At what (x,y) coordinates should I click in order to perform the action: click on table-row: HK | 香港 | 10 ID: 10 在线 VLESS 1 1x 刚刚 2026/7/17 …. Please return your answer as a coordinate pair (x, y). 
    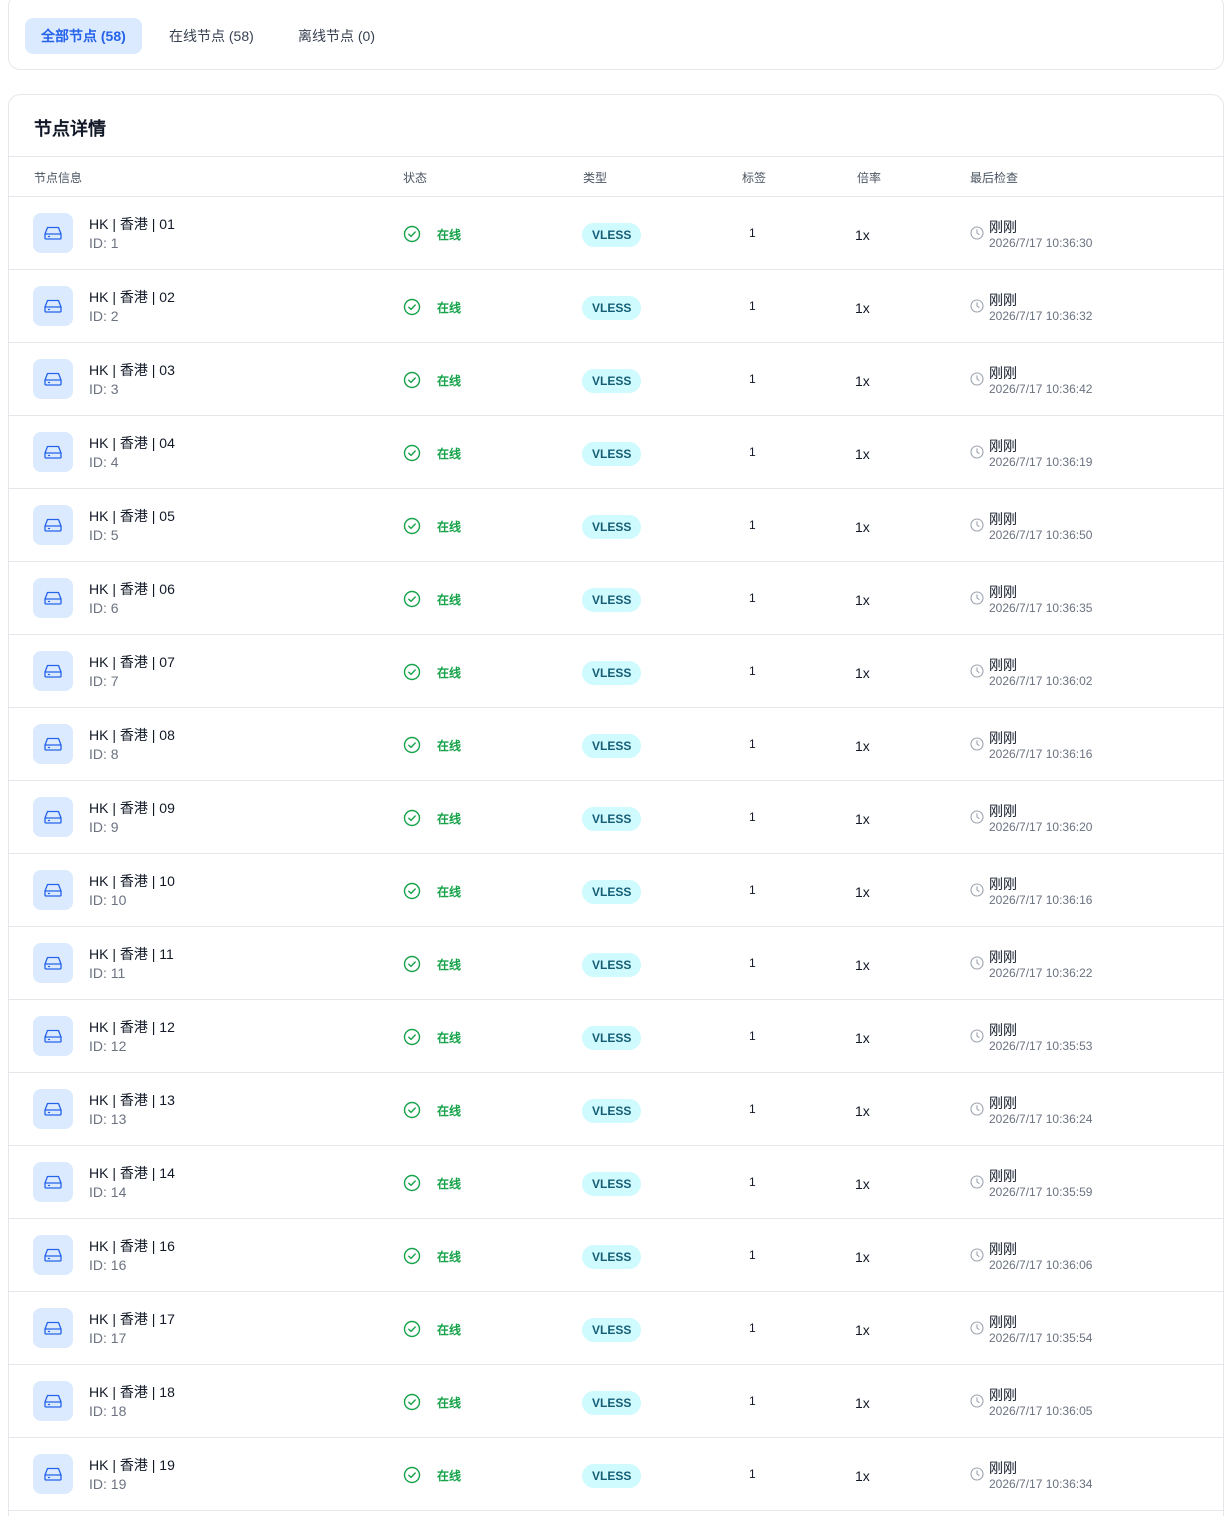
    Looking at the image, I should click on (616, 890).